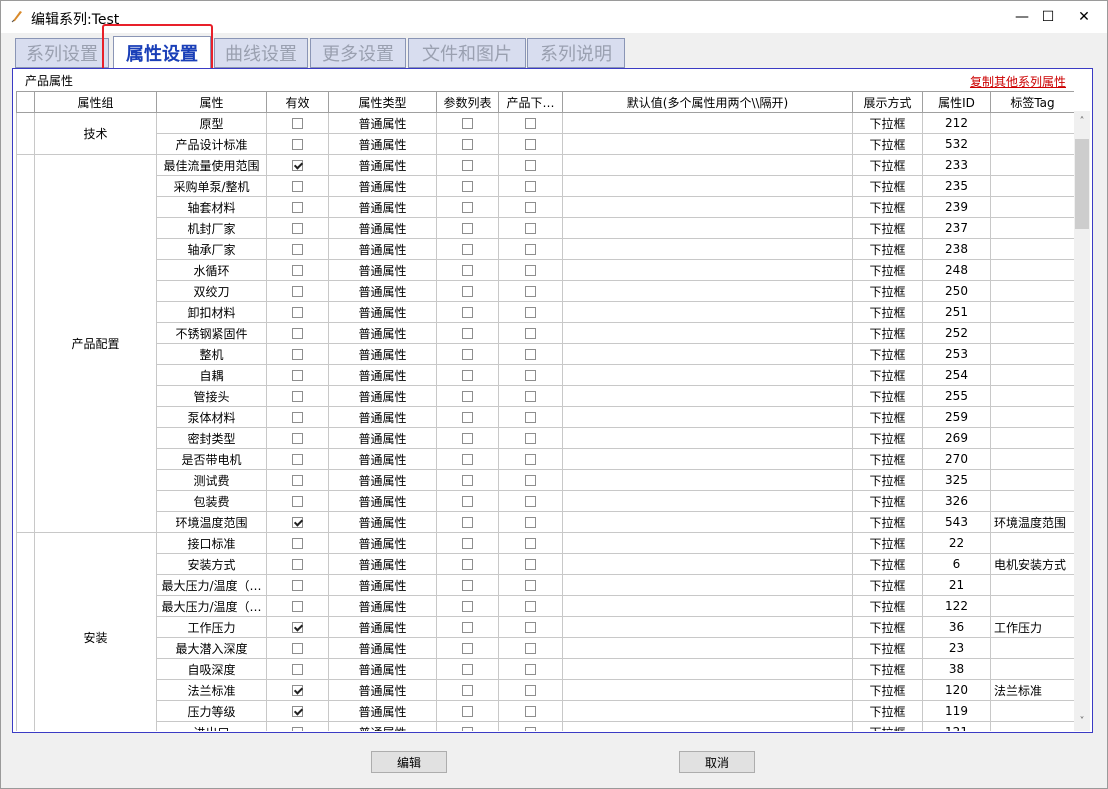  I want to click on attribute-cell: 安装方式, so click(211, 564).